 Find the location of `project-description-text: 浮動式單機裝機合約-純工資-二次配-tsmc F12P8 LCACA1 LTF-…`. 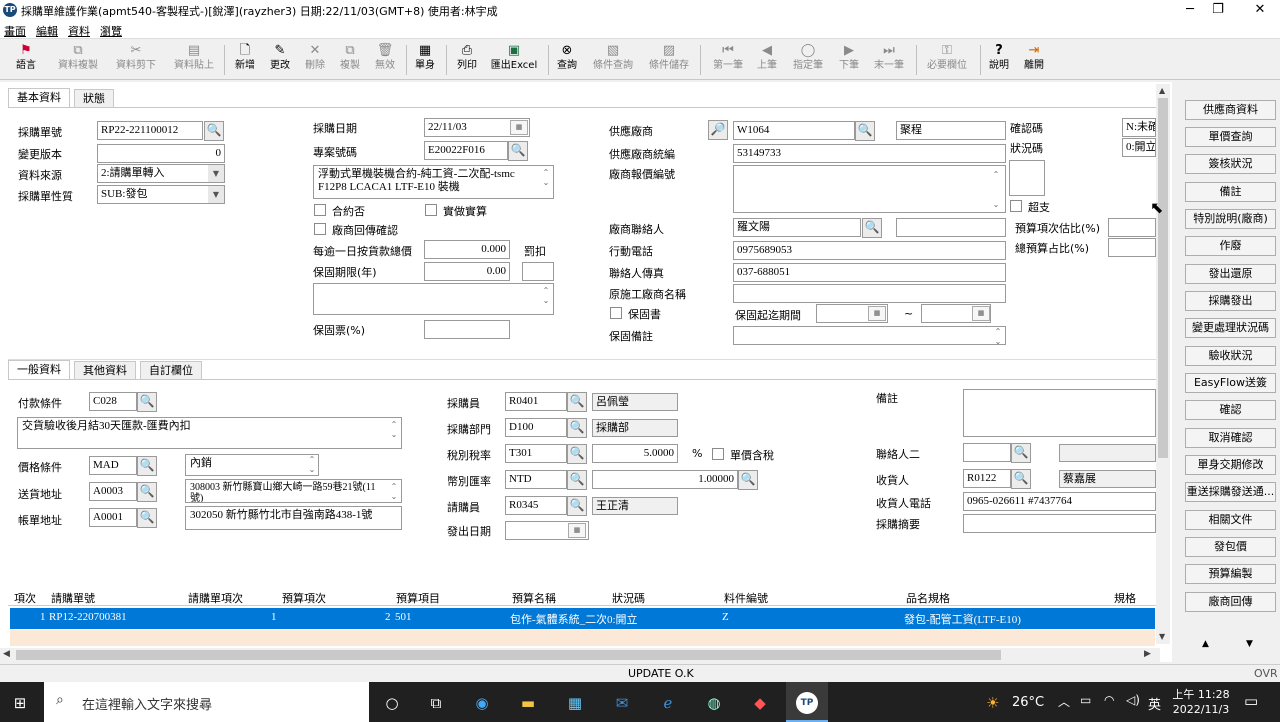

project-description-text: 浮動式單機裝機合約-純工資-二次配-tsmc F12P8 LCACA1 LTF-… is located at coordinates (433, 182).